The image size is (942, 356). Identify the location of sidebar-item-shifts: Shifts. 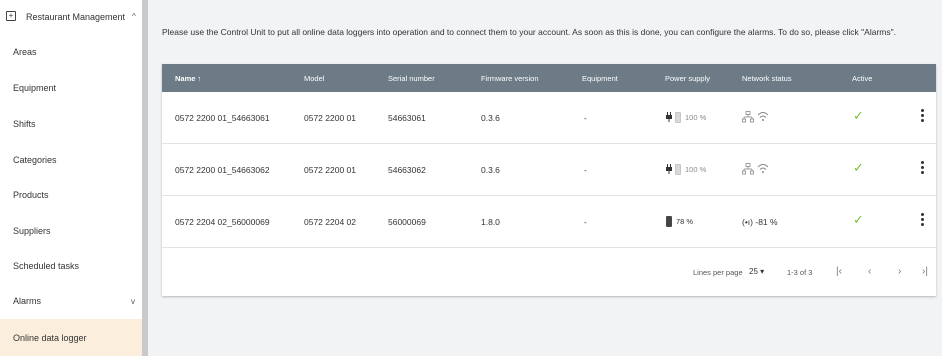
(71, 123).